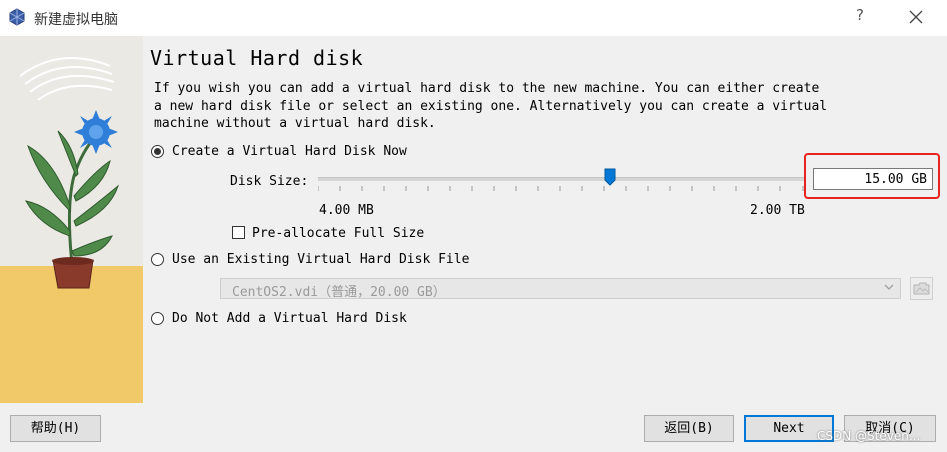  I want to click on back-button: 返回(B), so click(689, 428).